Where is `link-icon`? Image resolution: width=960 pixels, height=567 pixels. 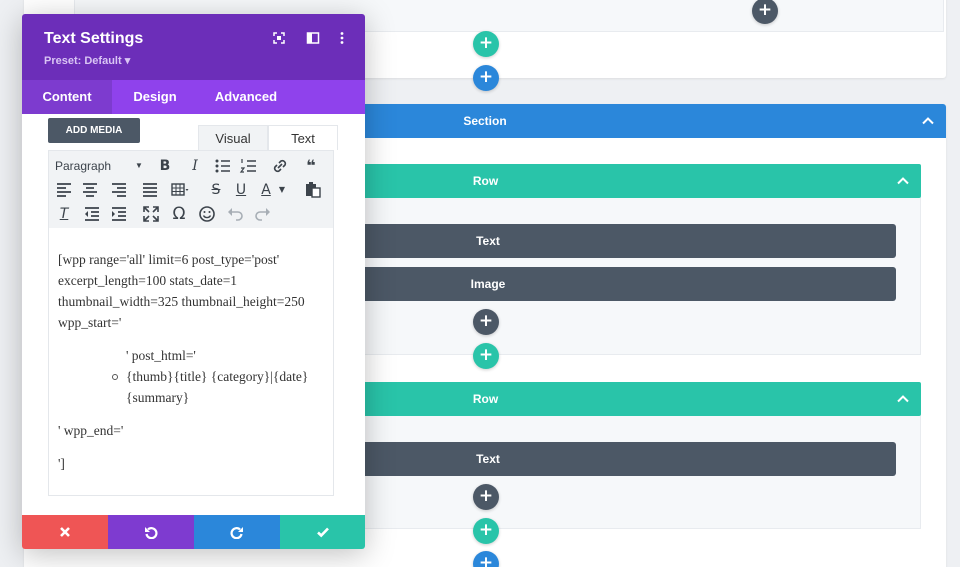 link-icon is located at coordinates (280, 166).